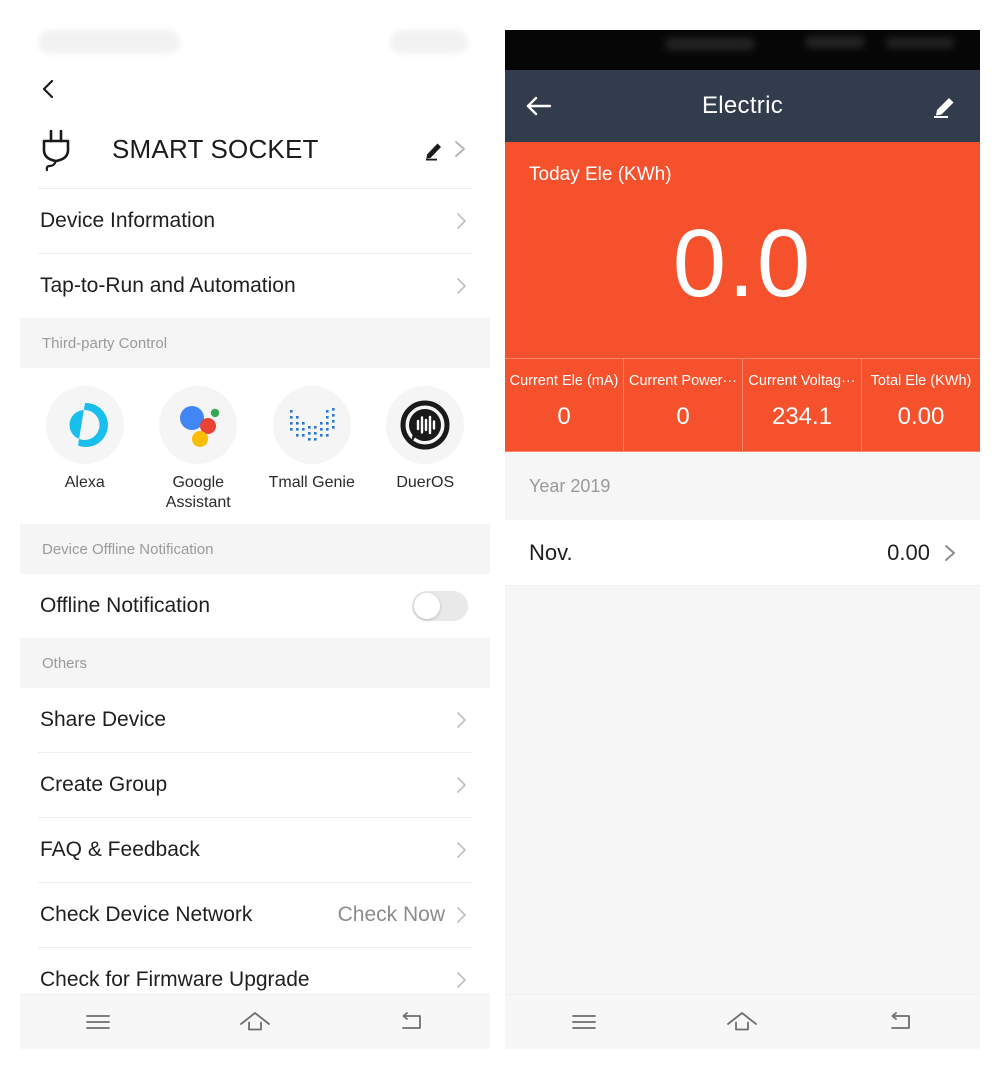 Image resolution: width=1000 pixels, height=1080 pixels. I want to click on row-create-group: Create Group, so click(255, 785).